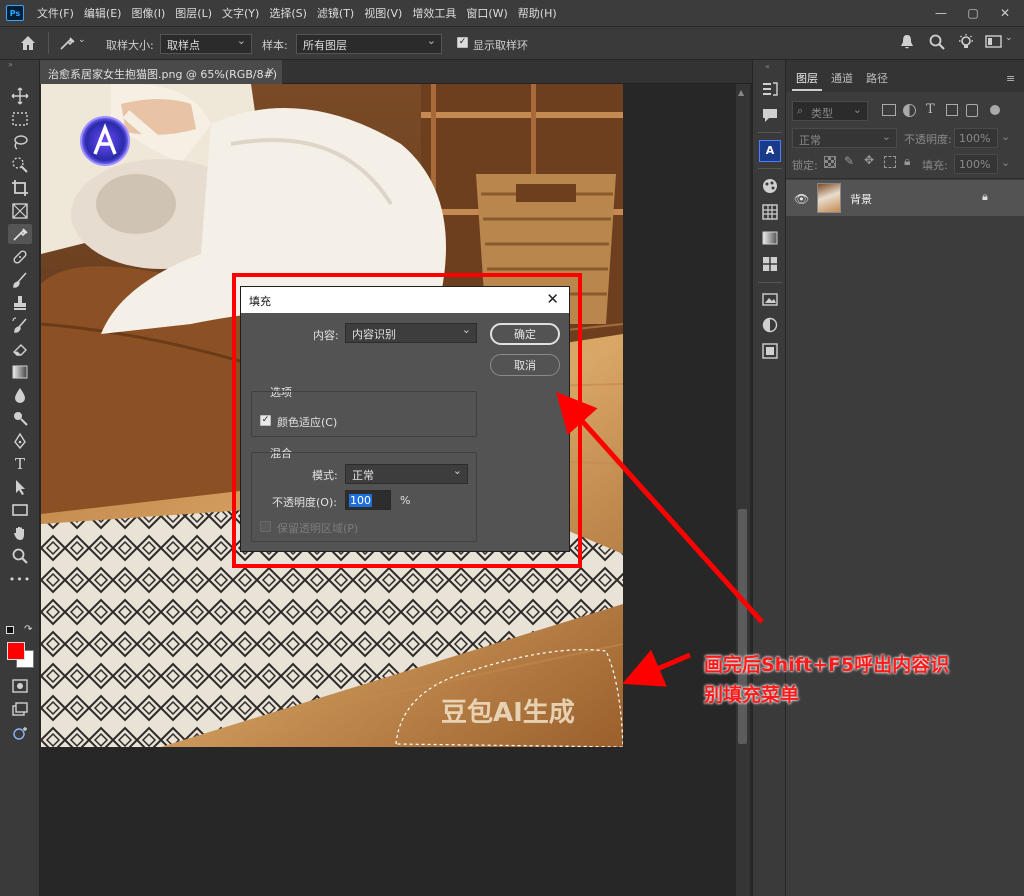 The width and height of the screenshot is (1024, 896). What do you see at coordinates (20, 510) in the screenshot?
I see `rectangle-tool-icon` at bounding box center [20, 510].